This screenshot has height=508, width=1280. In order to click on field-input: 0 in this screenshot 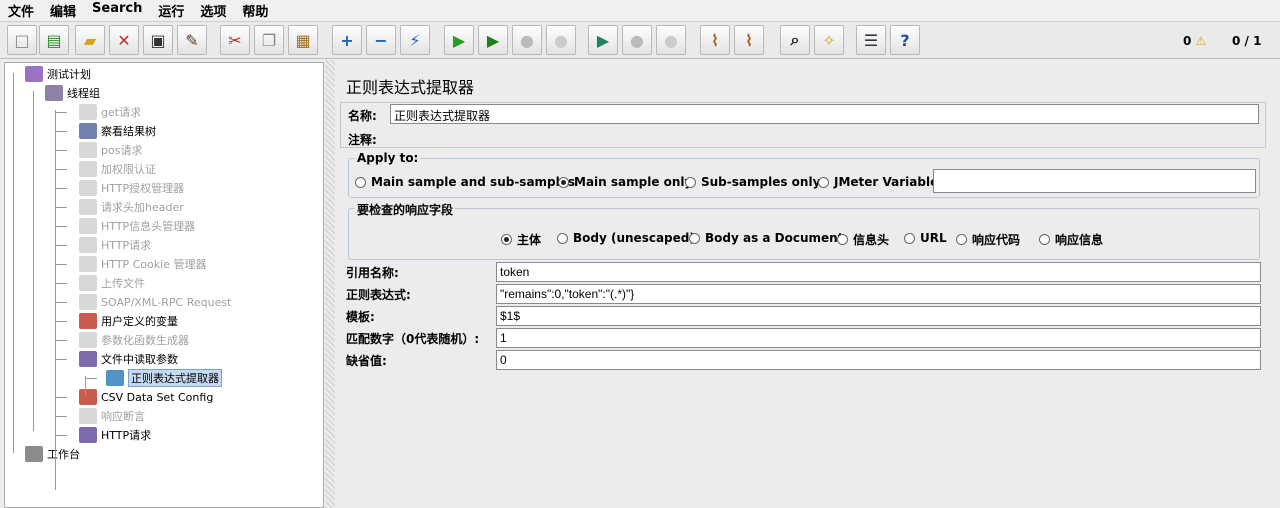, I will do `click(878, 360)`.